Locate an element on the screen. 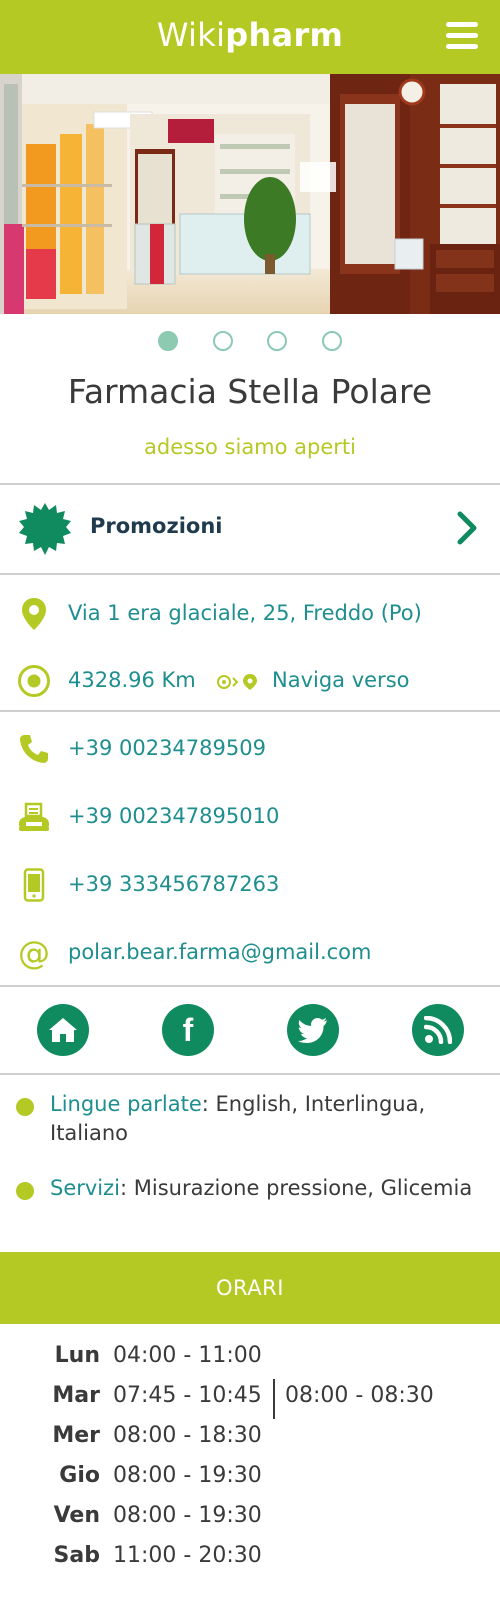  mobile-phone-icon is located at coordinates (34, 885).